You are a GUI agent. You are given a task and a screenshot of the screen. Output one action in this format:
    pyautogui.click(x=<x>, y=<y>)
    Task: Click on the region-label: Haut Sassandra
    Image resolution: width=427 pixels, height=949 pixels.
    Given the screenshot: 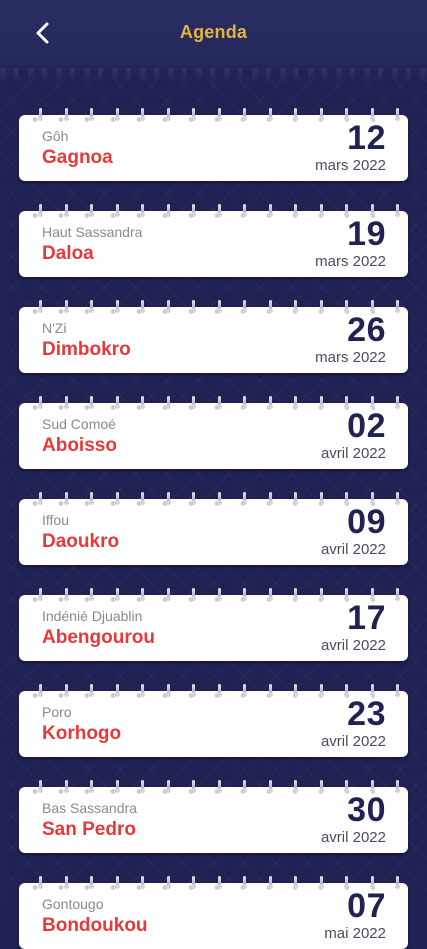 What is the action you would take?
    pyautogui.click(x=92, y=232)
    